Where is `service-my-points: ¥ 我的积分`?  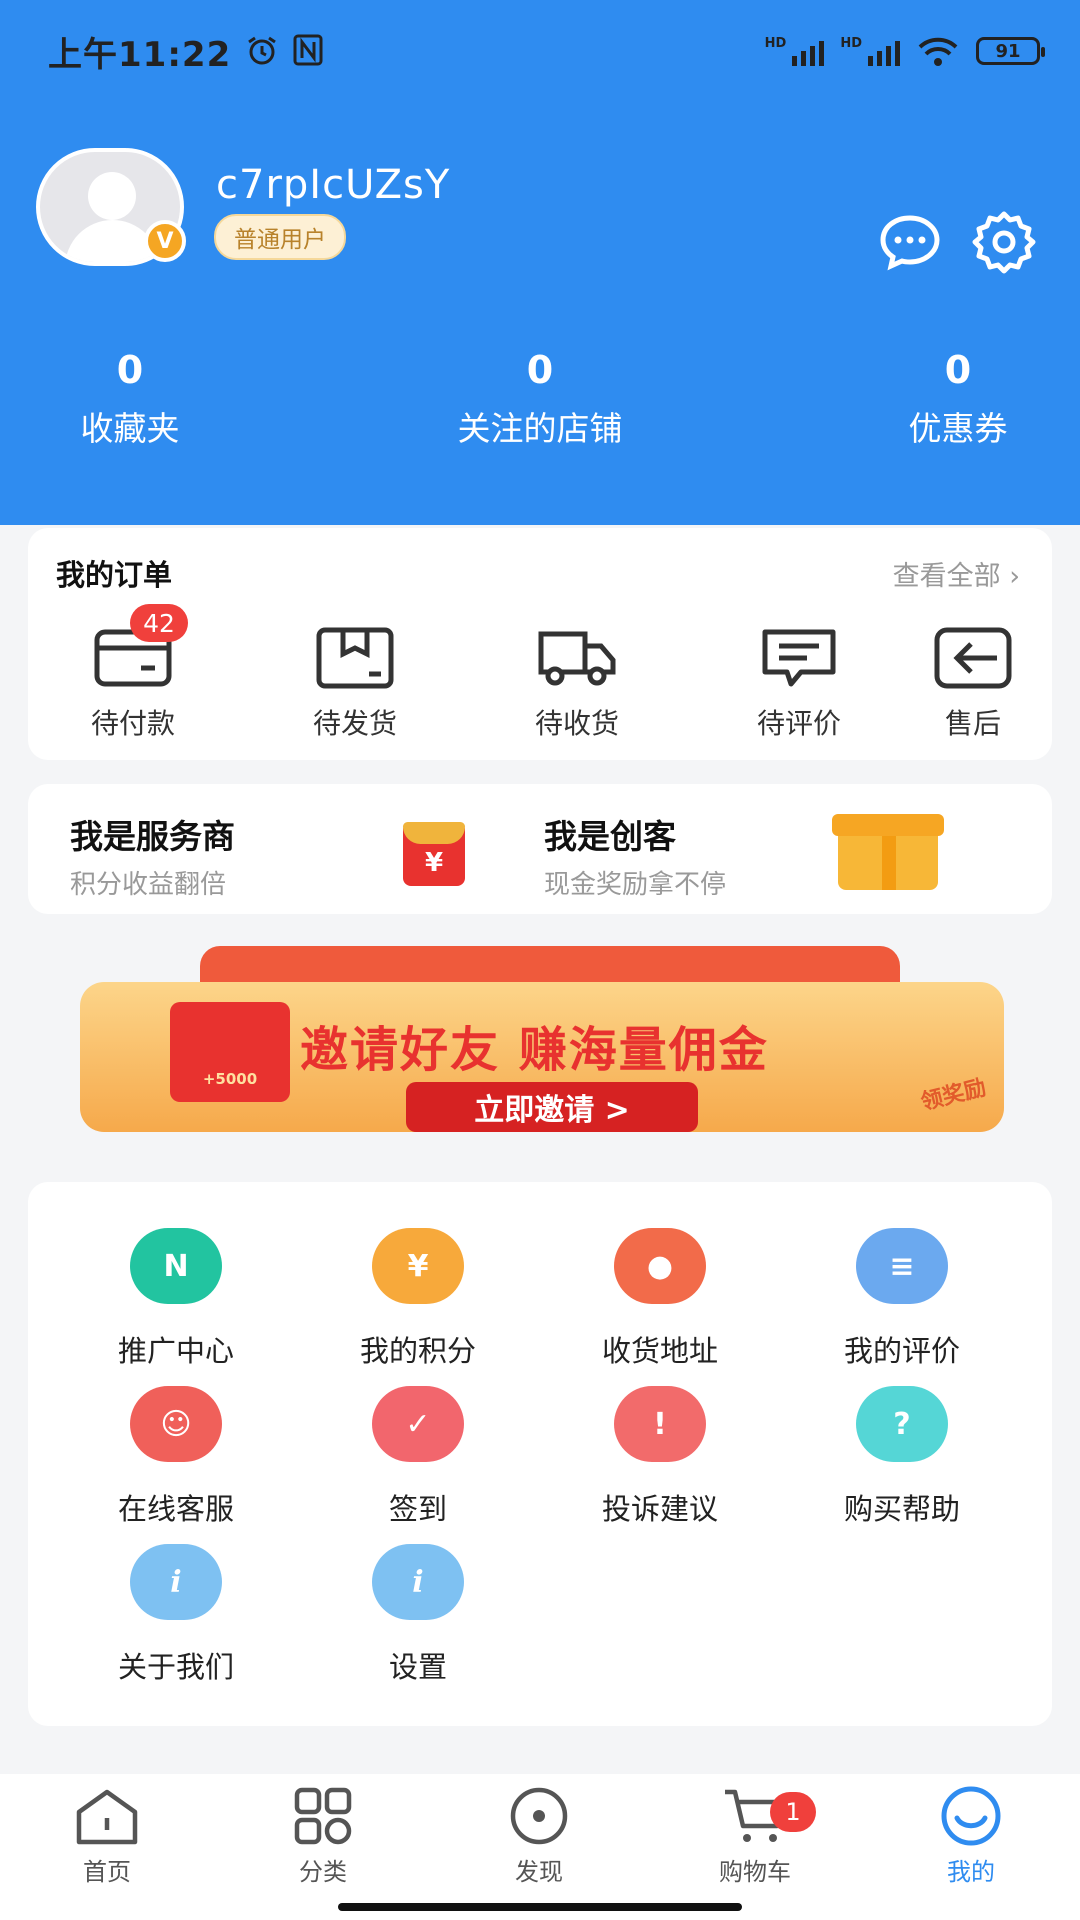
service-my-points: ¥ 我的积分 is located at coordinates (418, 1299).